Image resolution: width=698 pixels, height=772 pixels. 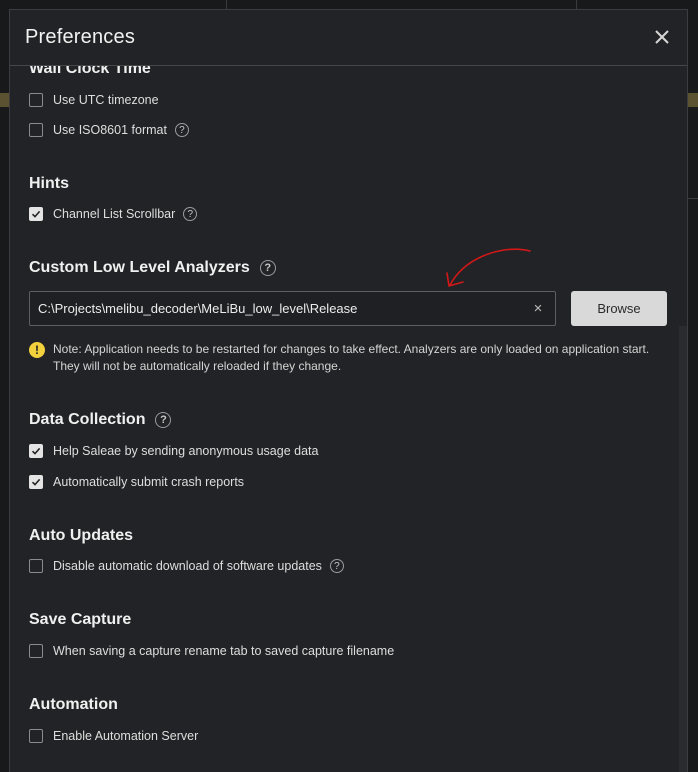 I want to click on dialog-title: Preferences, so click(x=80, y=37).